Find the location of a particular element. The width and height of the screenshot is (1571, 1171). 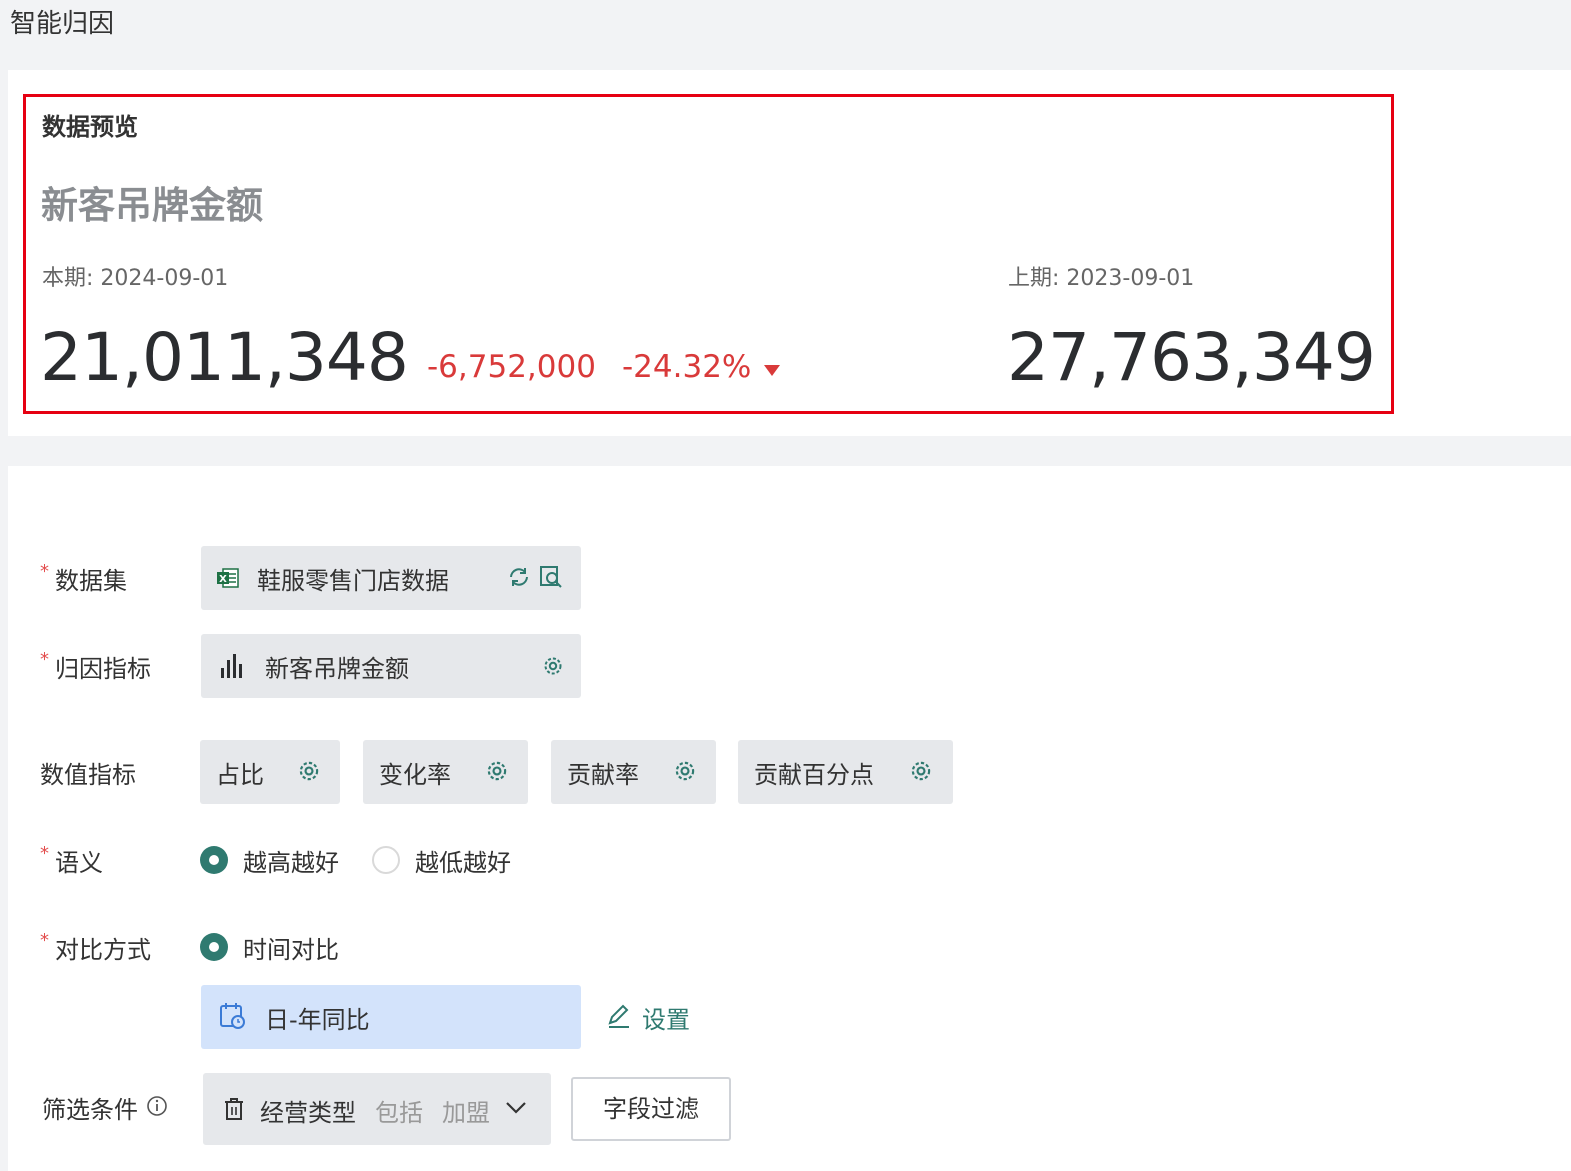

chevron-down-icon is located at coordinates (516, 1109).